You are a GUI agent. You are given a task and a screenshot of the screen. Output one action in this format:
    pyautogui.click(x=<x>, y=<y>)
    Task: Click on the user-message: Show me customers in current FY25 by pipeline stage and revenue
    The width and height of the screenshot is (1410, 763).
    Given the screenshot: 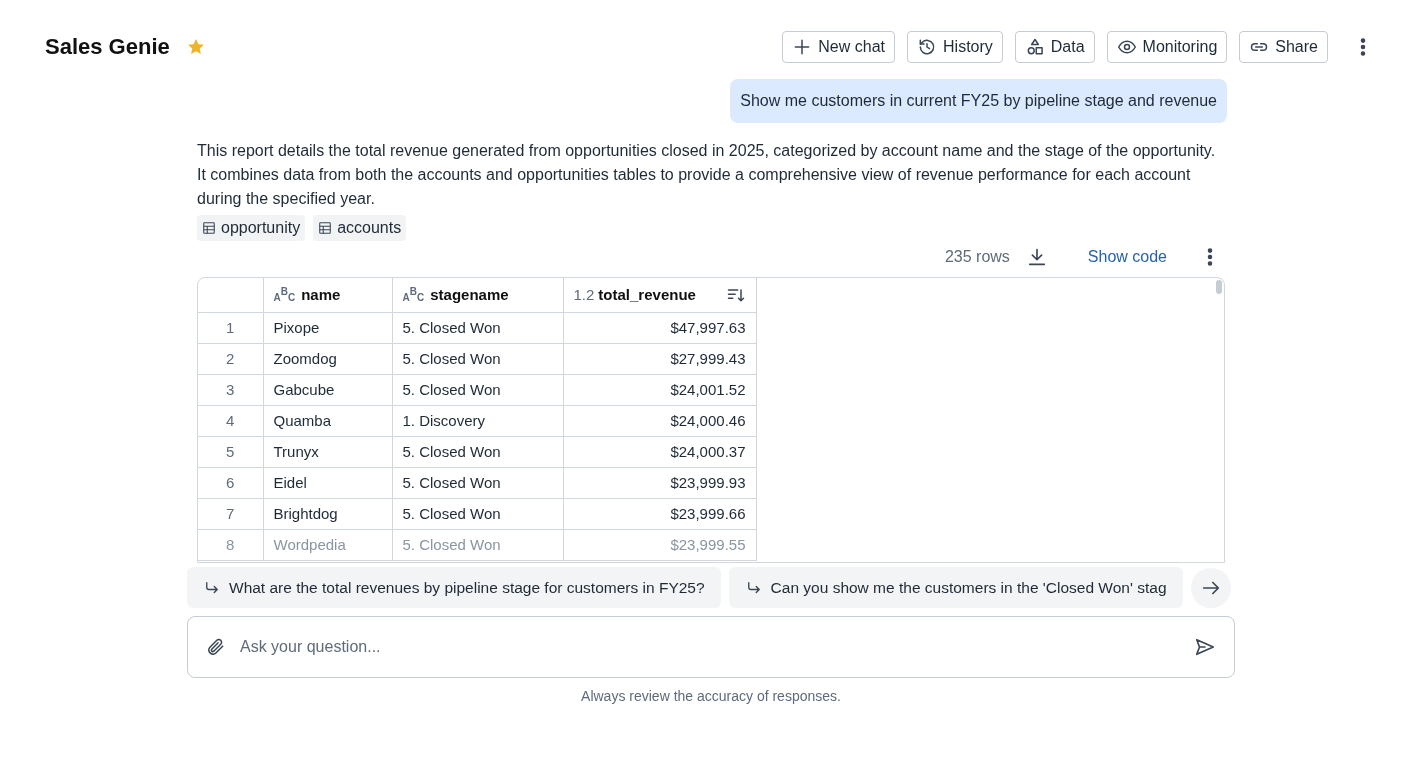 What is the action you would take?
    pyautogui.click(x=978, y=101)
    